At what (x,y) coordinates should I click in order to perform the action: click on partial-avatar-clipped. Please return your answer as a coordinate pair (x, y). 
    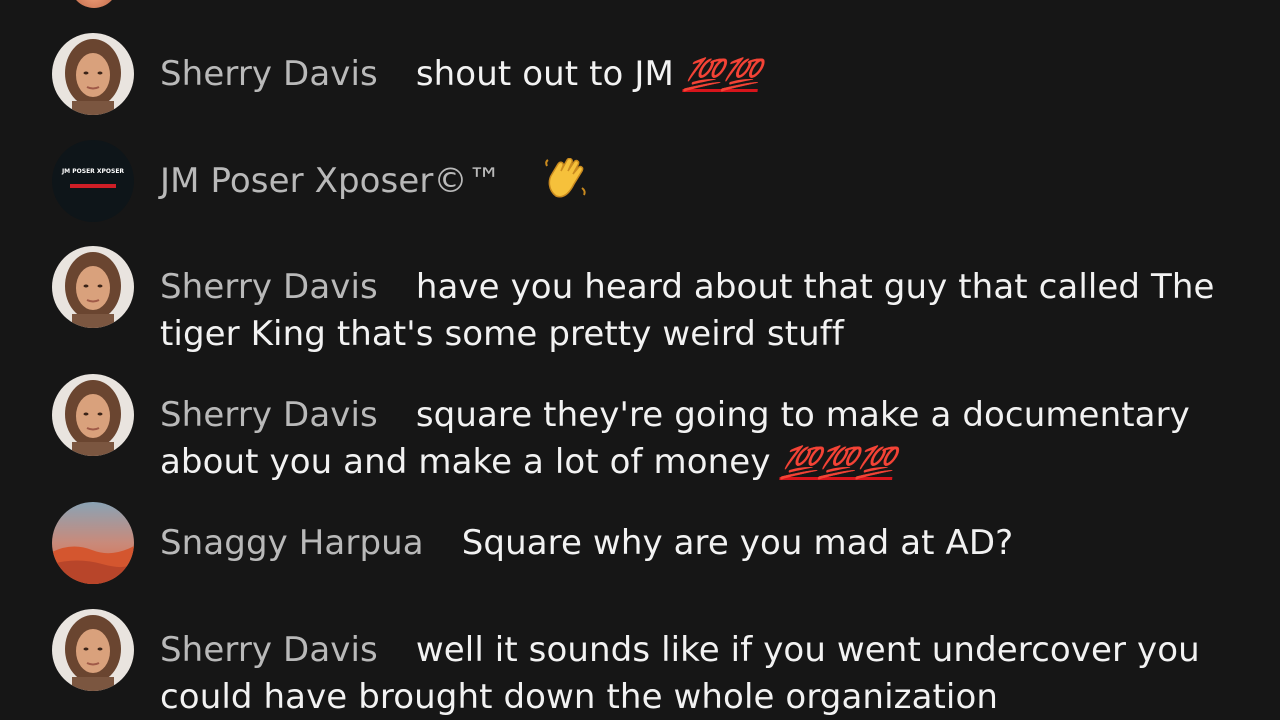
    Looking at the image, I should click on (94, 4).